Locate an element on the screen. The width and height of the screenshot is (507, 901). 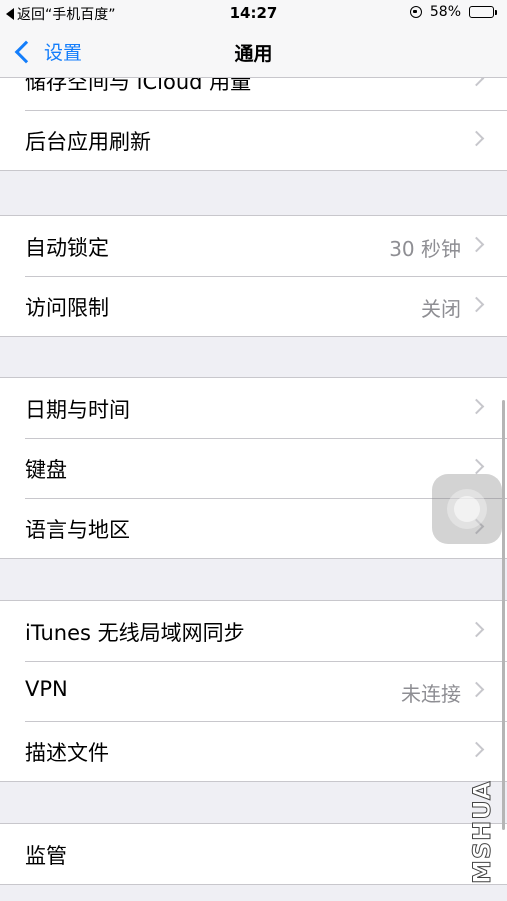
battery-icon is located at coordinates (483, 12).